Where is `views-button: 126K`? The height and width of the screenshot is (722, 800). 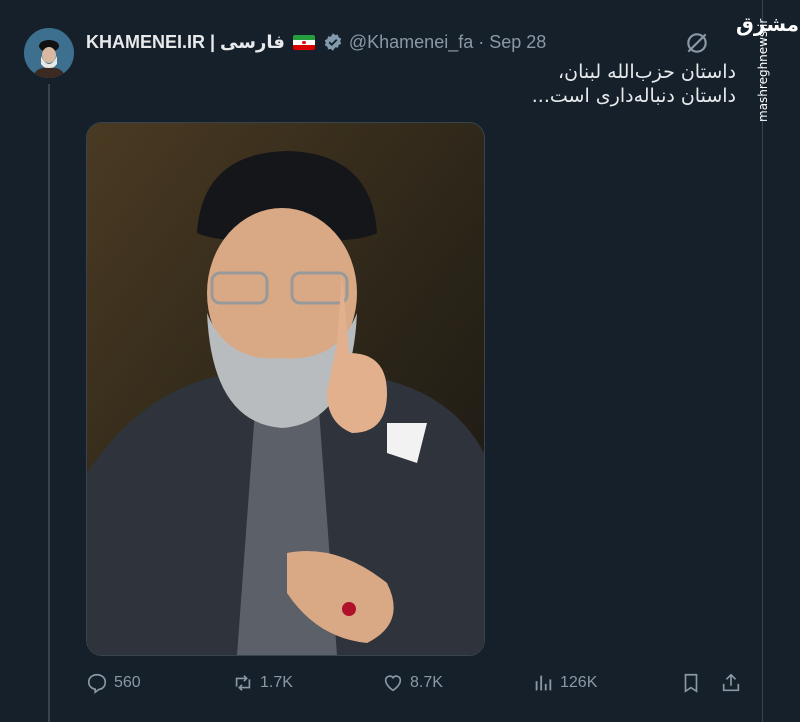
views-button: 126K is located at coordinates (564, 683).